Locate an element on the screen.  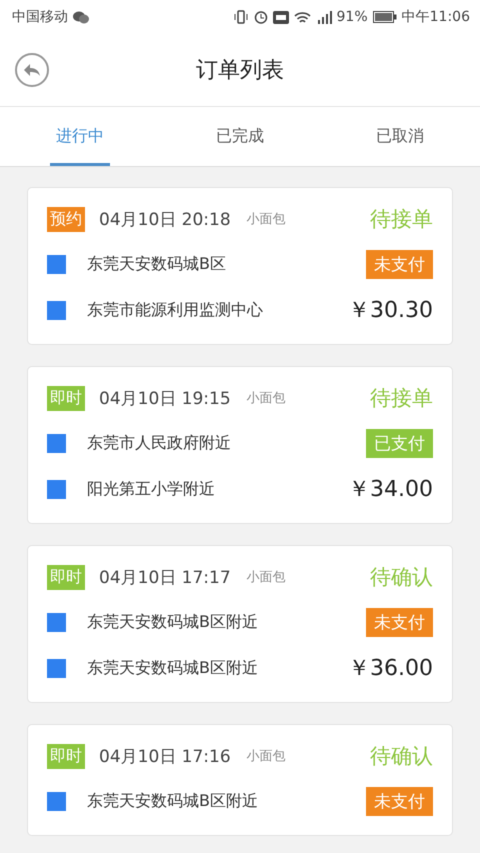
order-type-tag: 预约 is located at coordinates (66, 219).